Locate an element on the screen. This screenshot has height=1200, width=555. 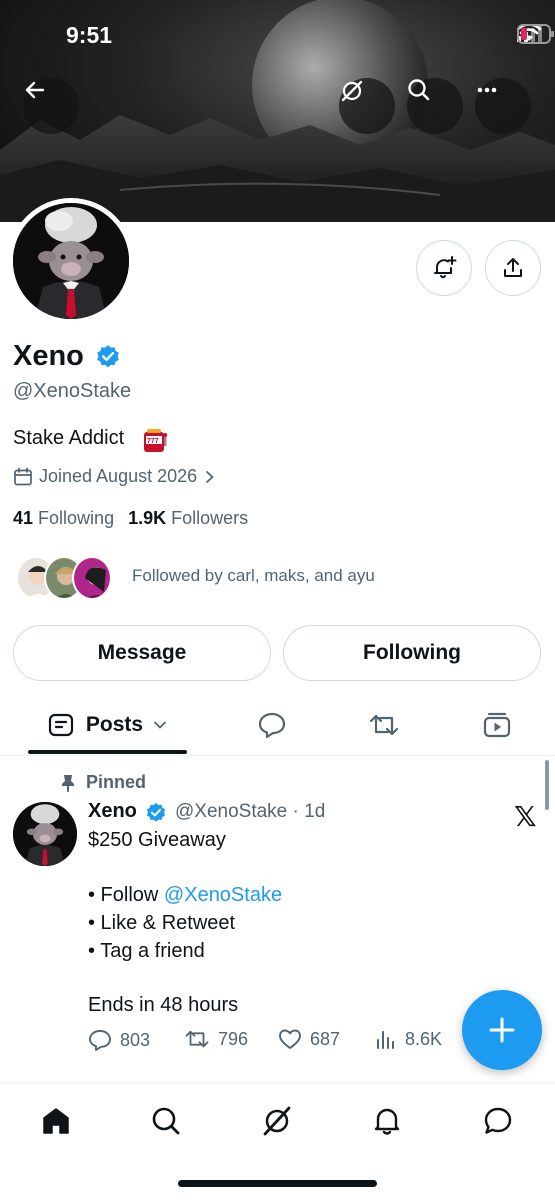
reply-button: 803 is located at coordinates (119, 1040).